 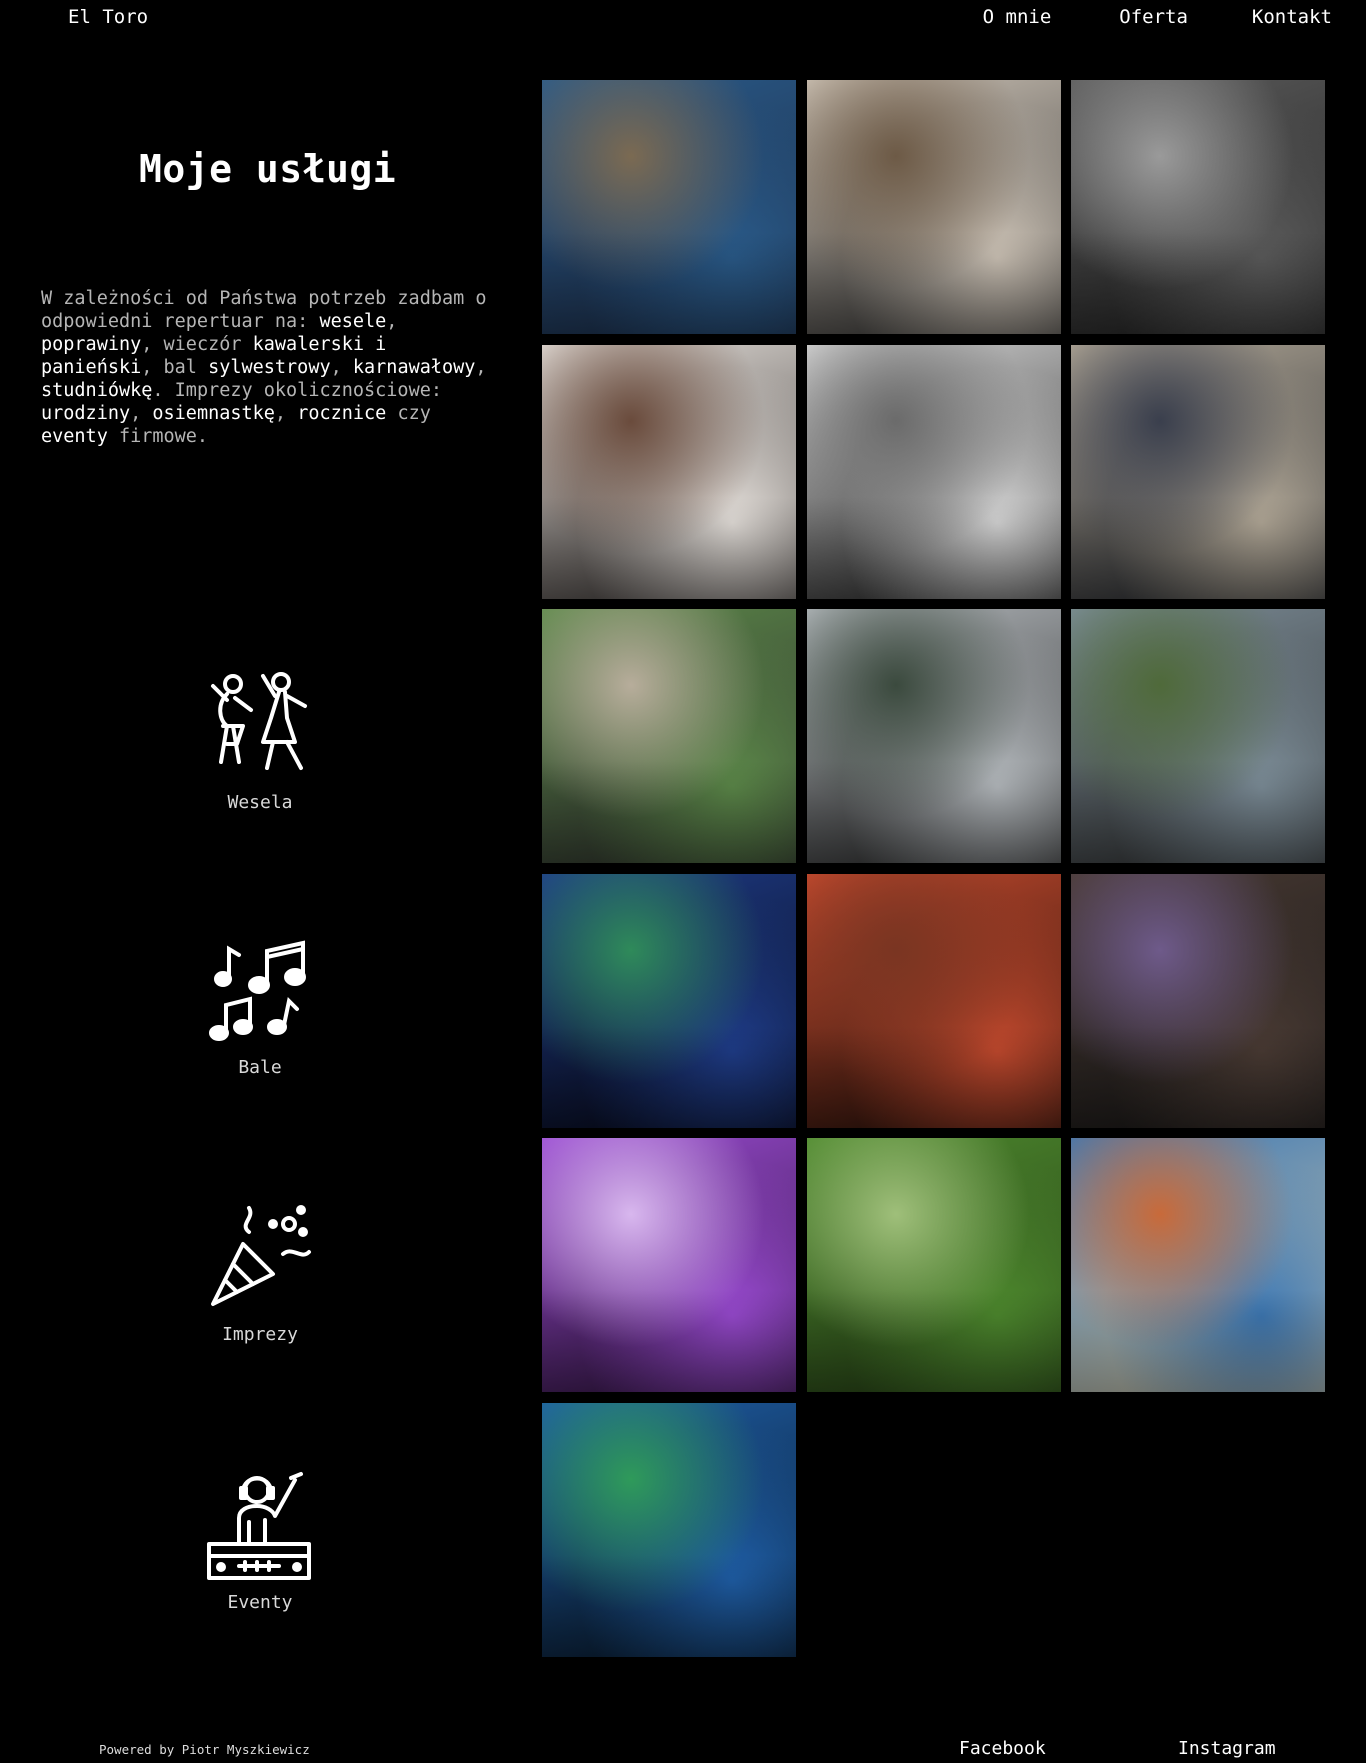 What do you see at coordinates (260, 1602) in the screenshot?
I see `service-label-eventy: Eventy` at bounding box center [260, 1602].